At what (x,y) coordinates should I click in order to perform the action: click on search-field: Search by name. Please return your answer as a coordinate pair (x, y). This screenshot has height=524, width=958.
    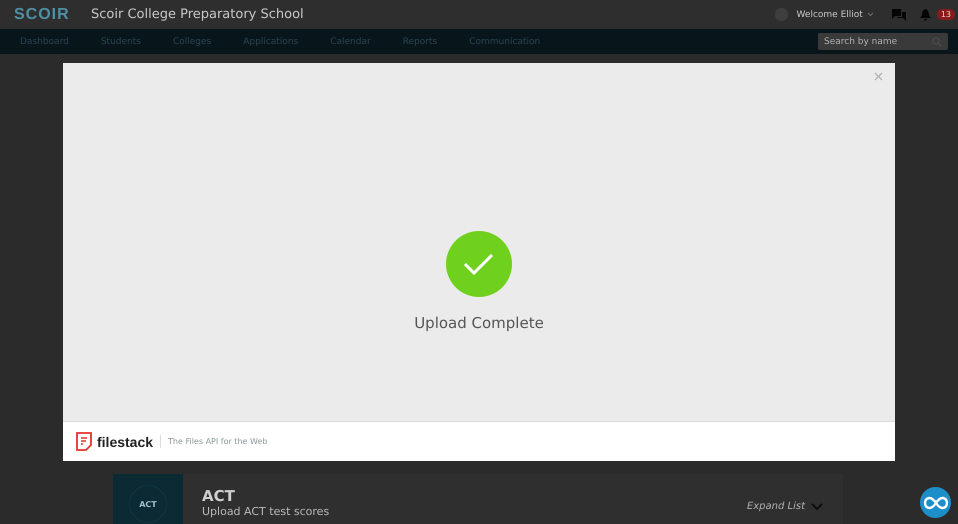
    Looking at the image, I should click on (883, 41).